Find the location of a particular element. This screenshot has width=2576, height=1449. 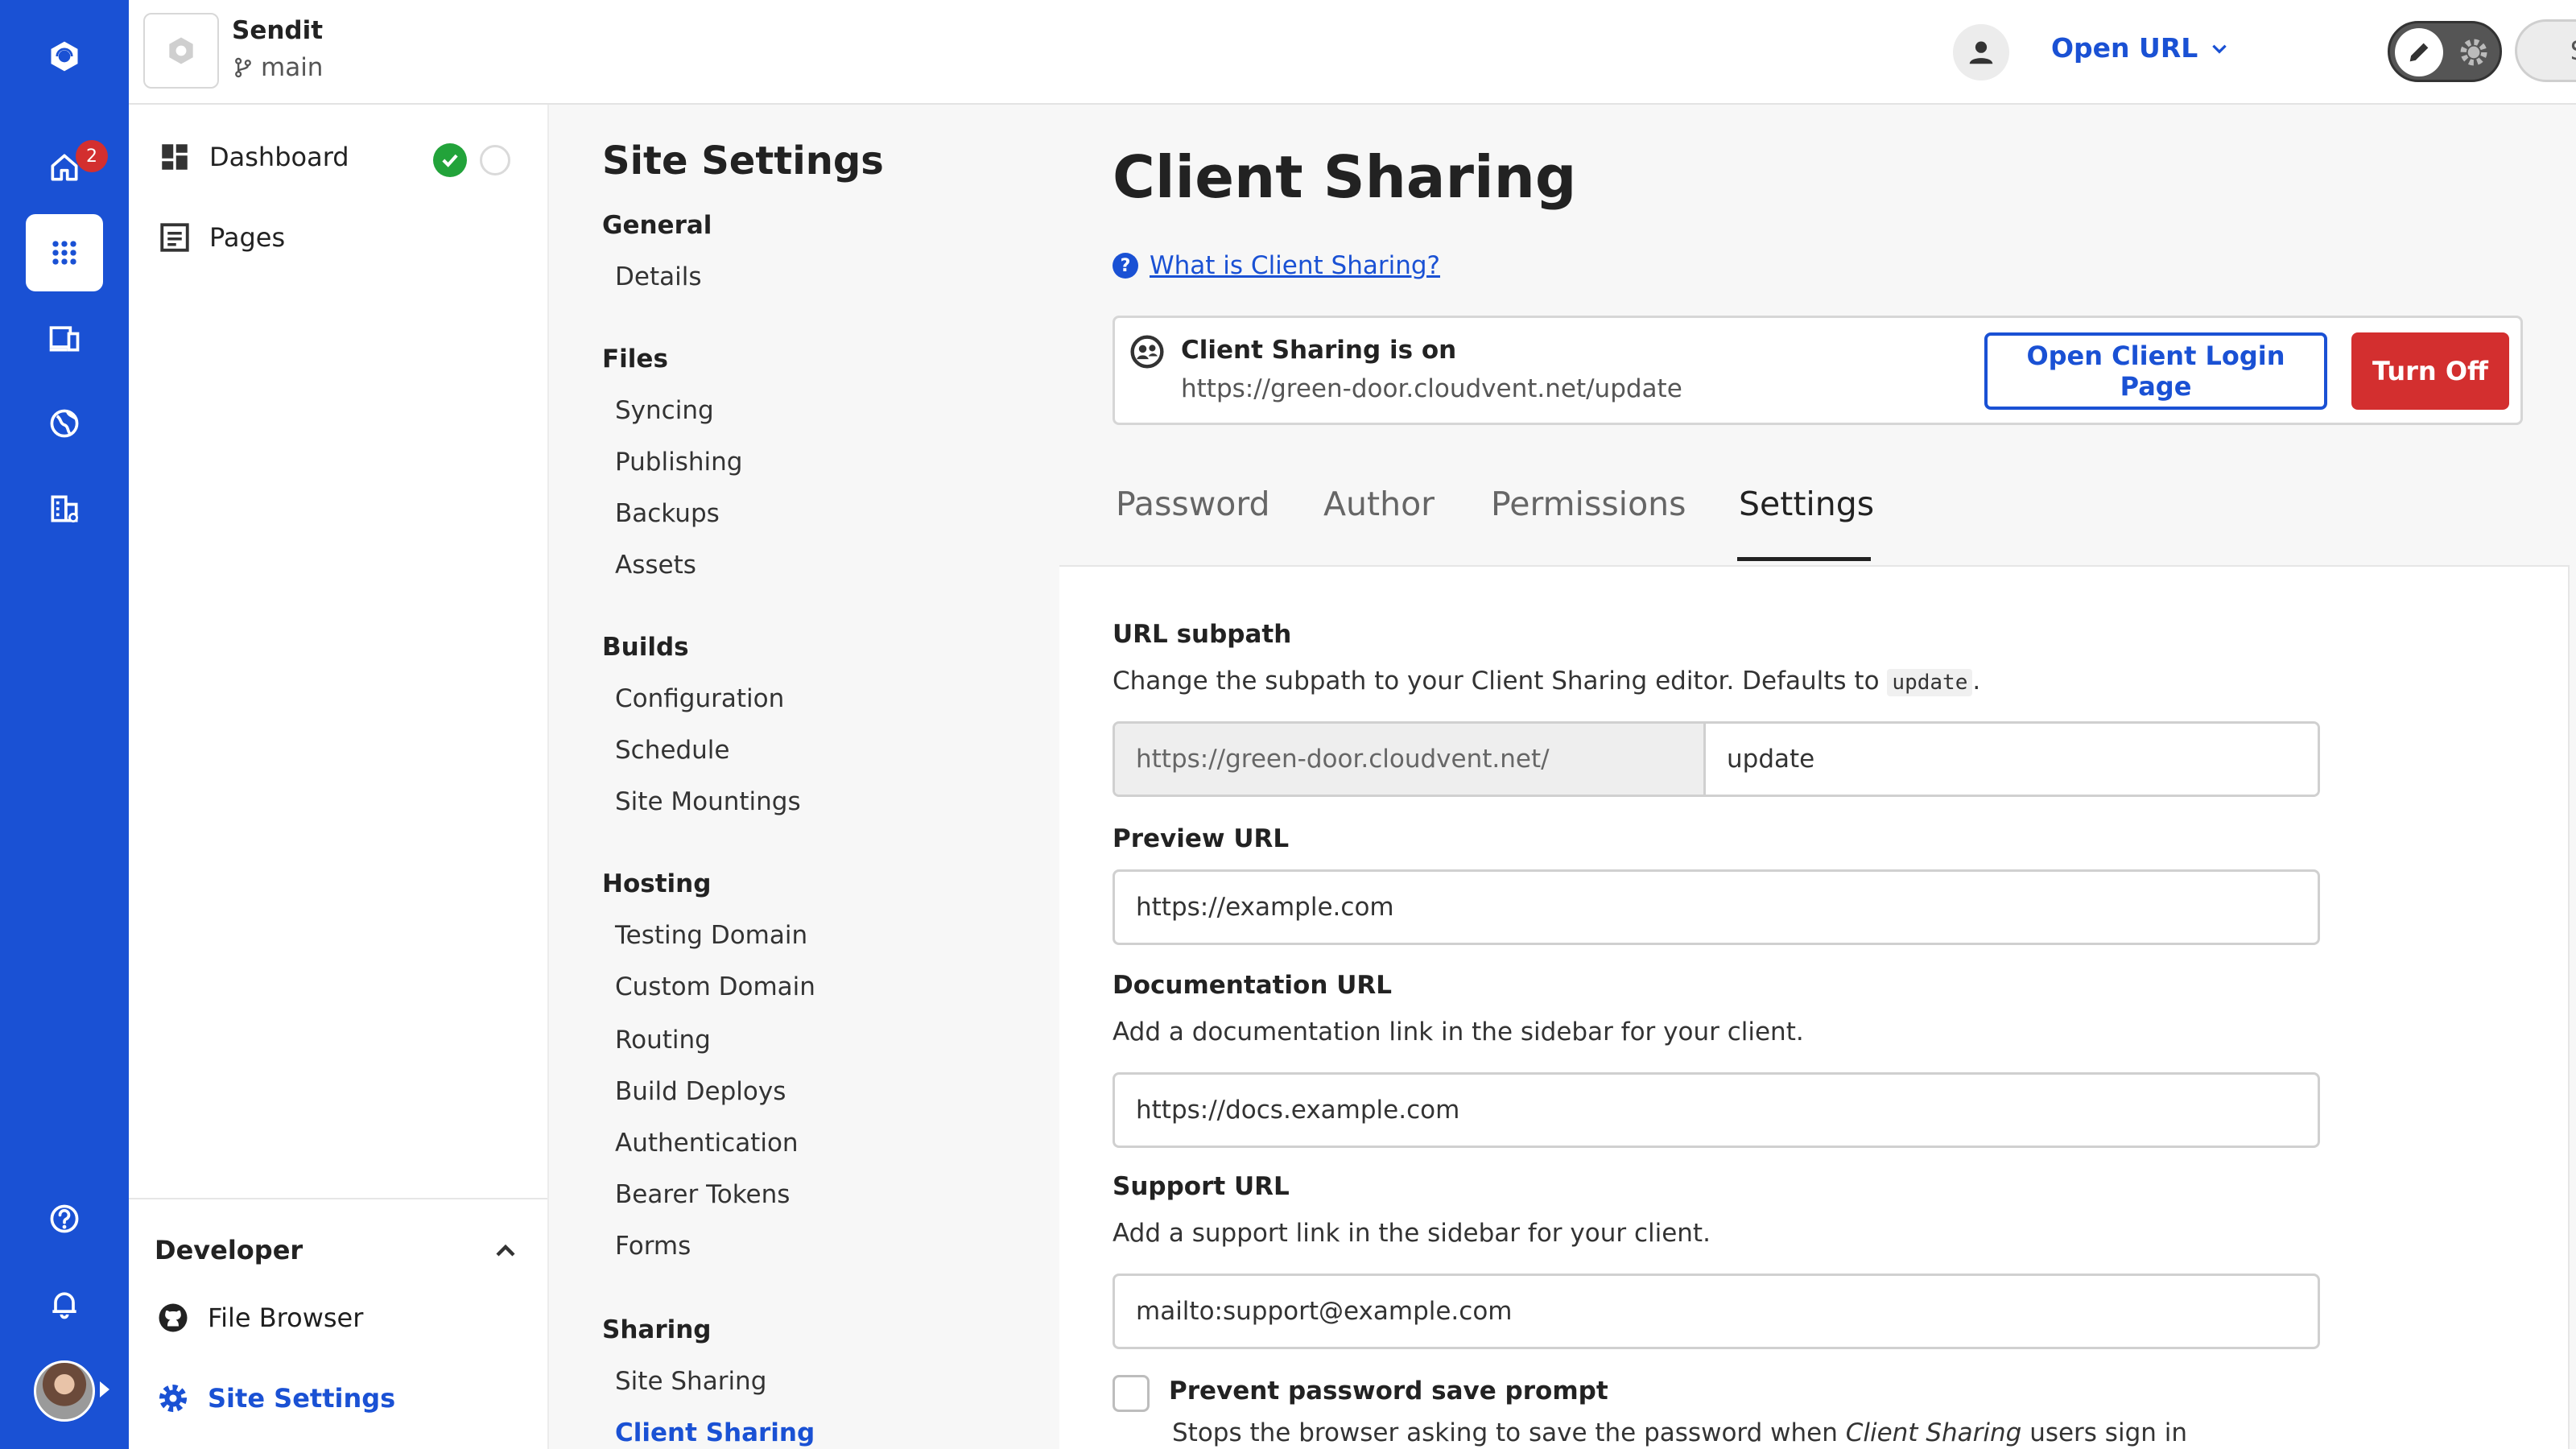

active-tab-indicator is located at coordinates (1804, 559).